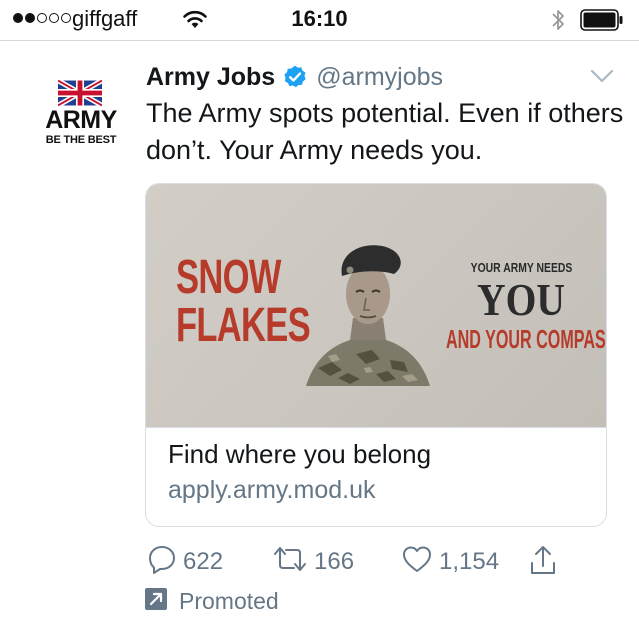  What do you see at coordinates (271, 490) in the screenshot?
I see `card-url: apply.army.mod.uk` at bounding box center [271, 490].